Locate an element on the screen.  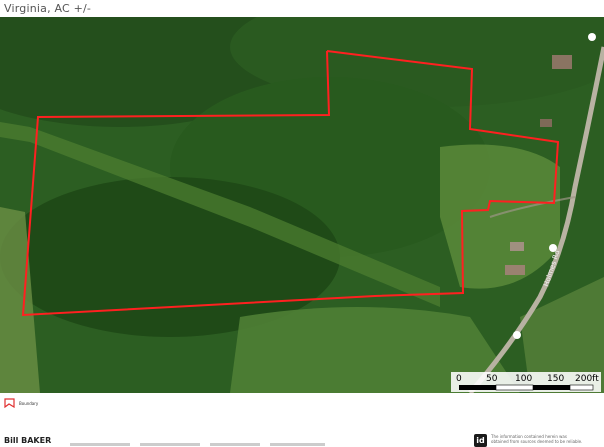
scale-tick: 150 is located at coordinates (556, 379).